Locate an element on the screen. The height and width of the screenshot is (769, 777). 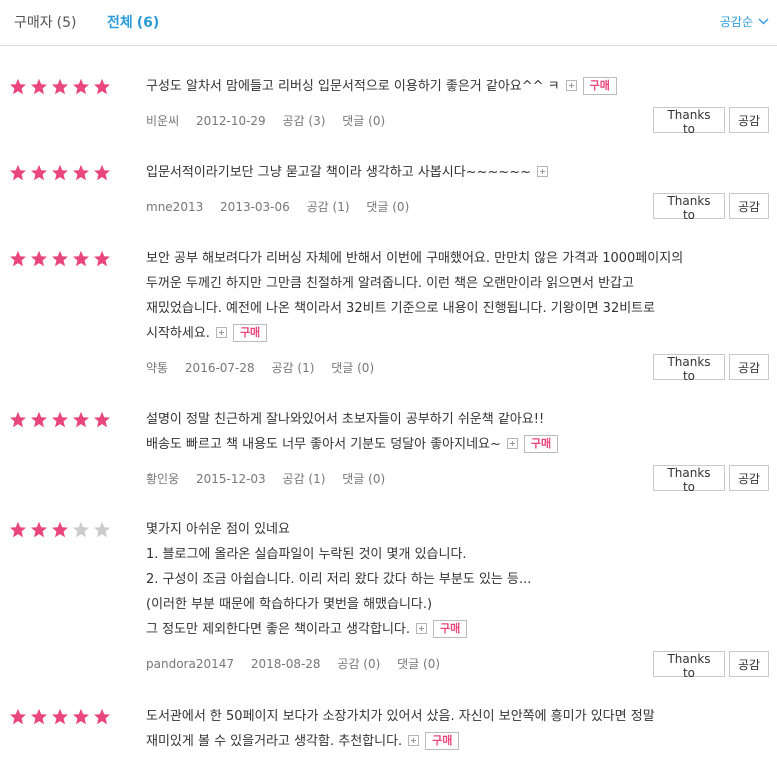
tab-buyer: 구매자 (5) is located at coordinates (45, 22).